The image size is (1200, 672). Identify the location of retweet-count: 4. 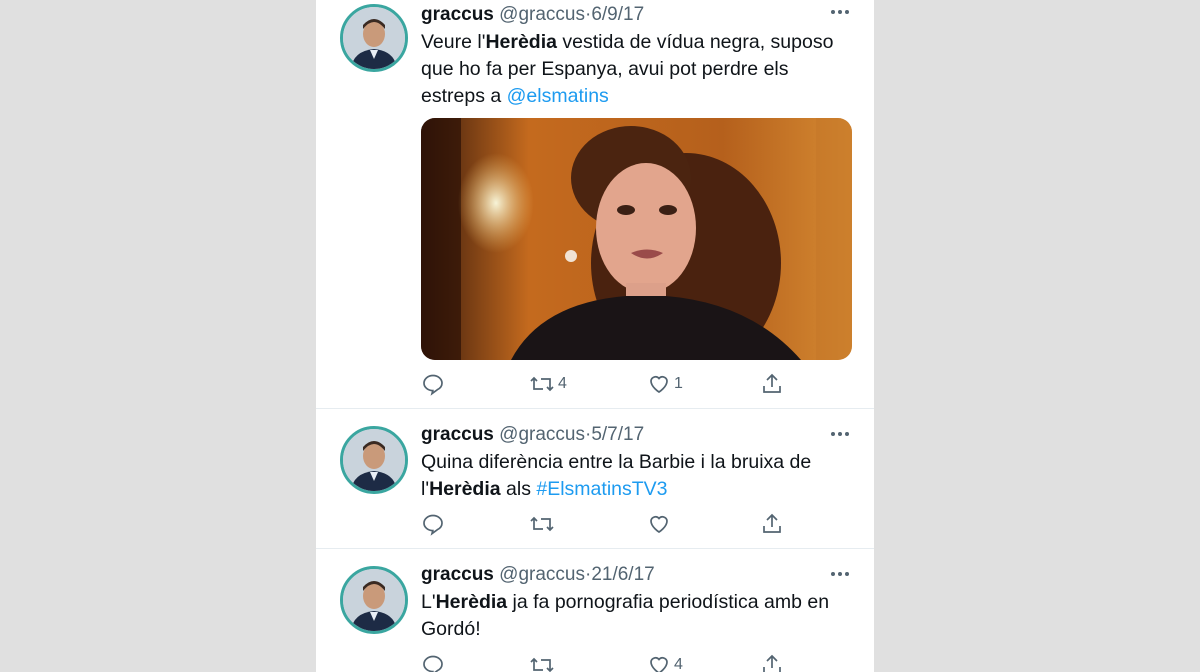
(562, 383).